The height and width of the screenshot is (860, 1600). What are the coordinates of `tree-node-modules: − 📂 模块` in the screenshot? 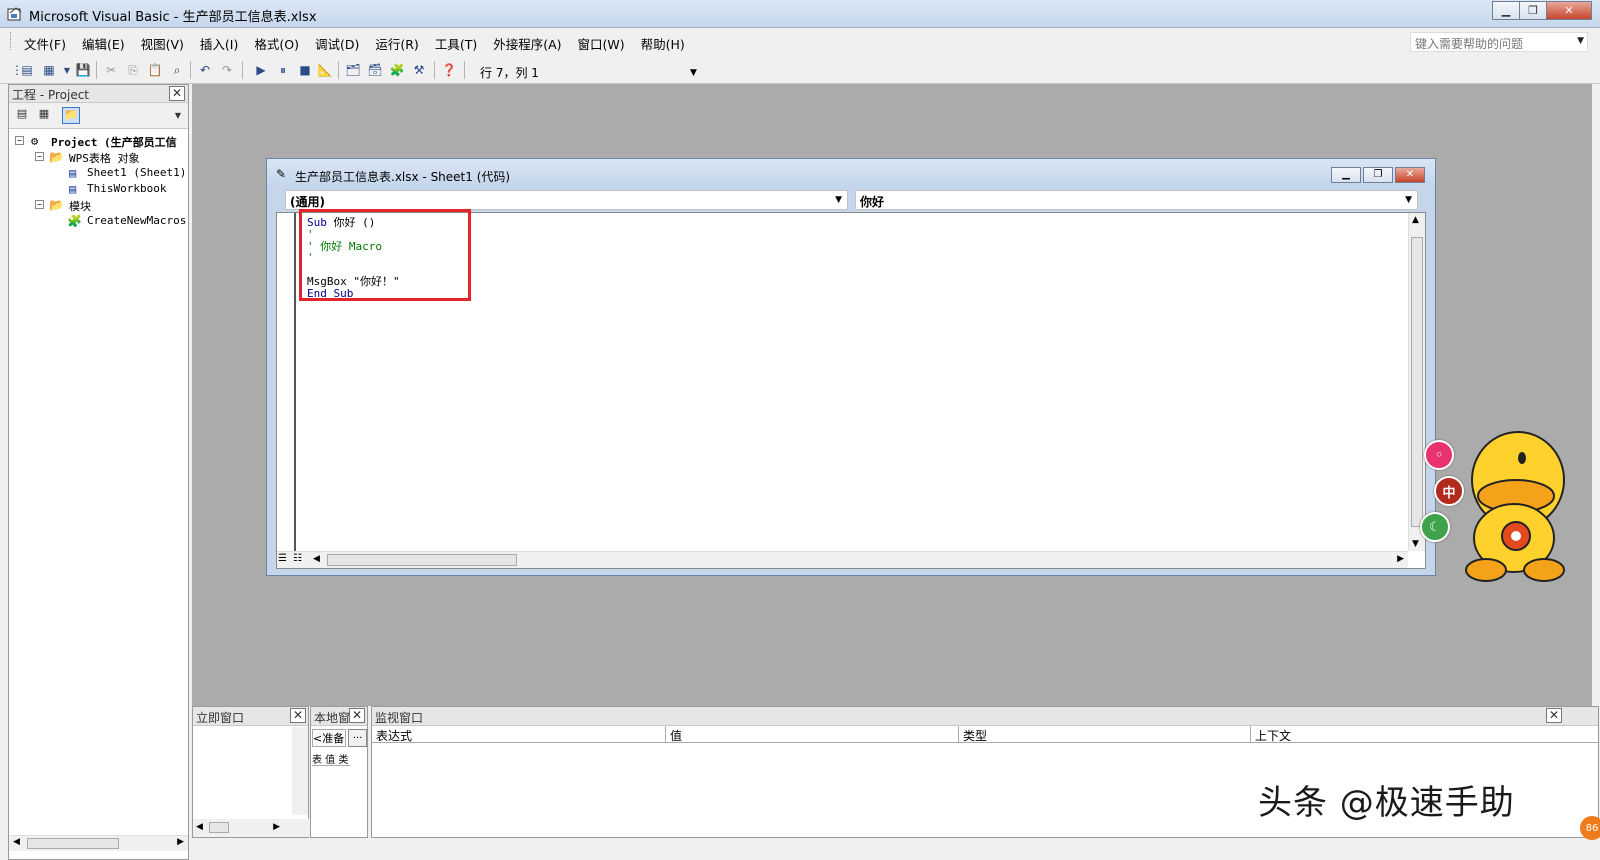 It's located at (98, 205).